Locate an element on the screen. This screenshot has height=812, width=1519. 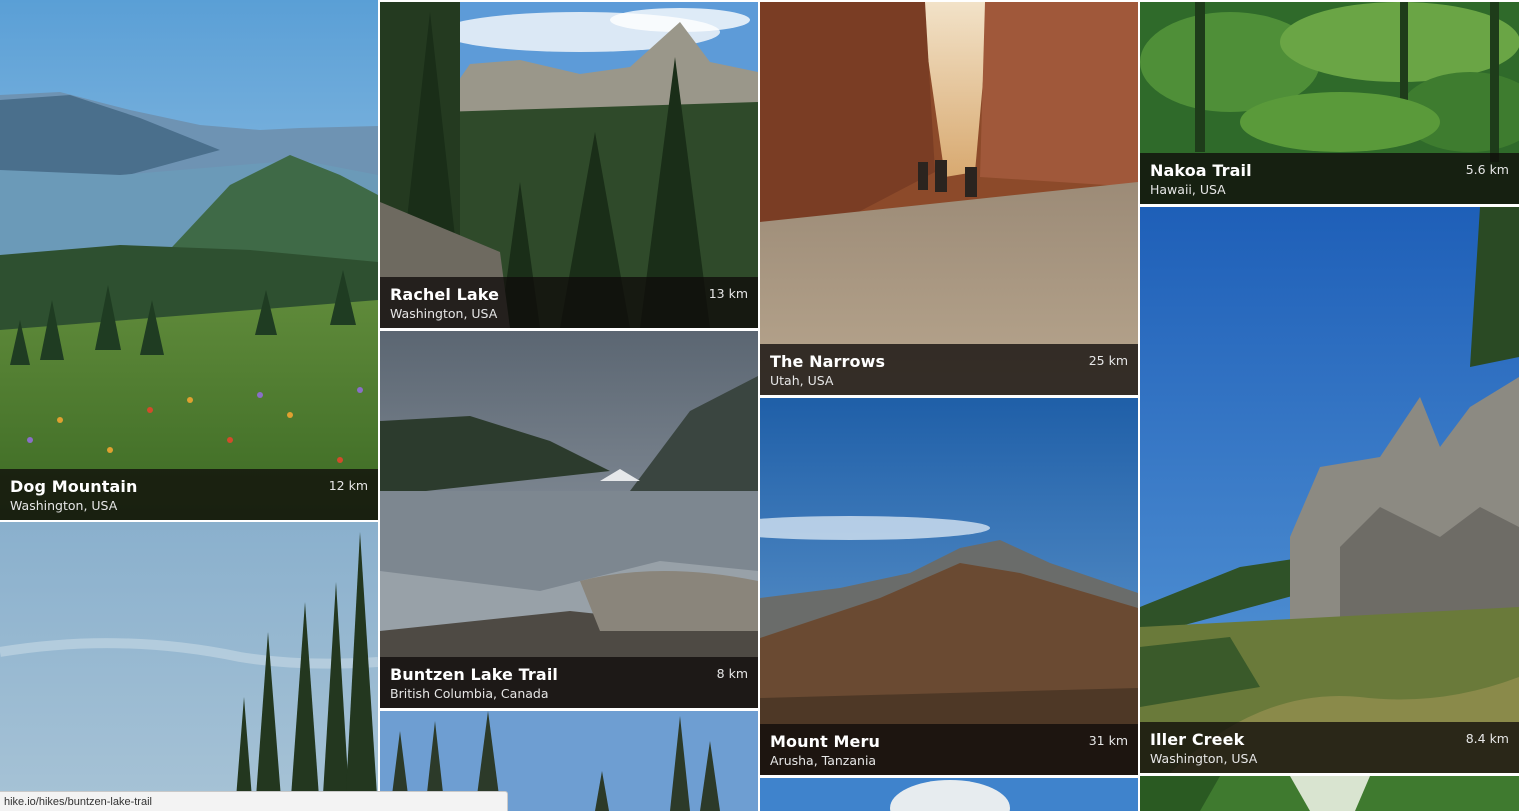
hike-name: Rachel Lake is located at coordinates (445, 294).